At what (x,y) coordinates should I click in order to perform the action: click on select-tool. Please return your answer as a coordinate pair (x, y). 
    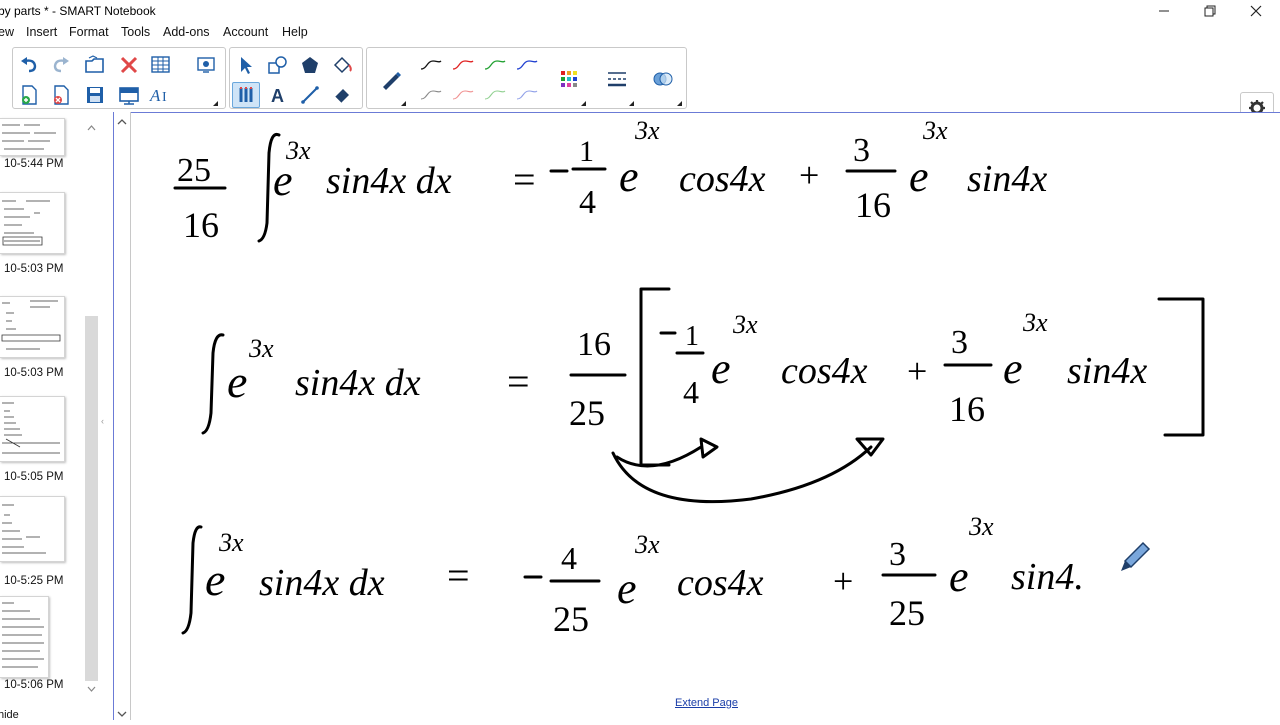
    Looking at the image, I should click on (246, 65).